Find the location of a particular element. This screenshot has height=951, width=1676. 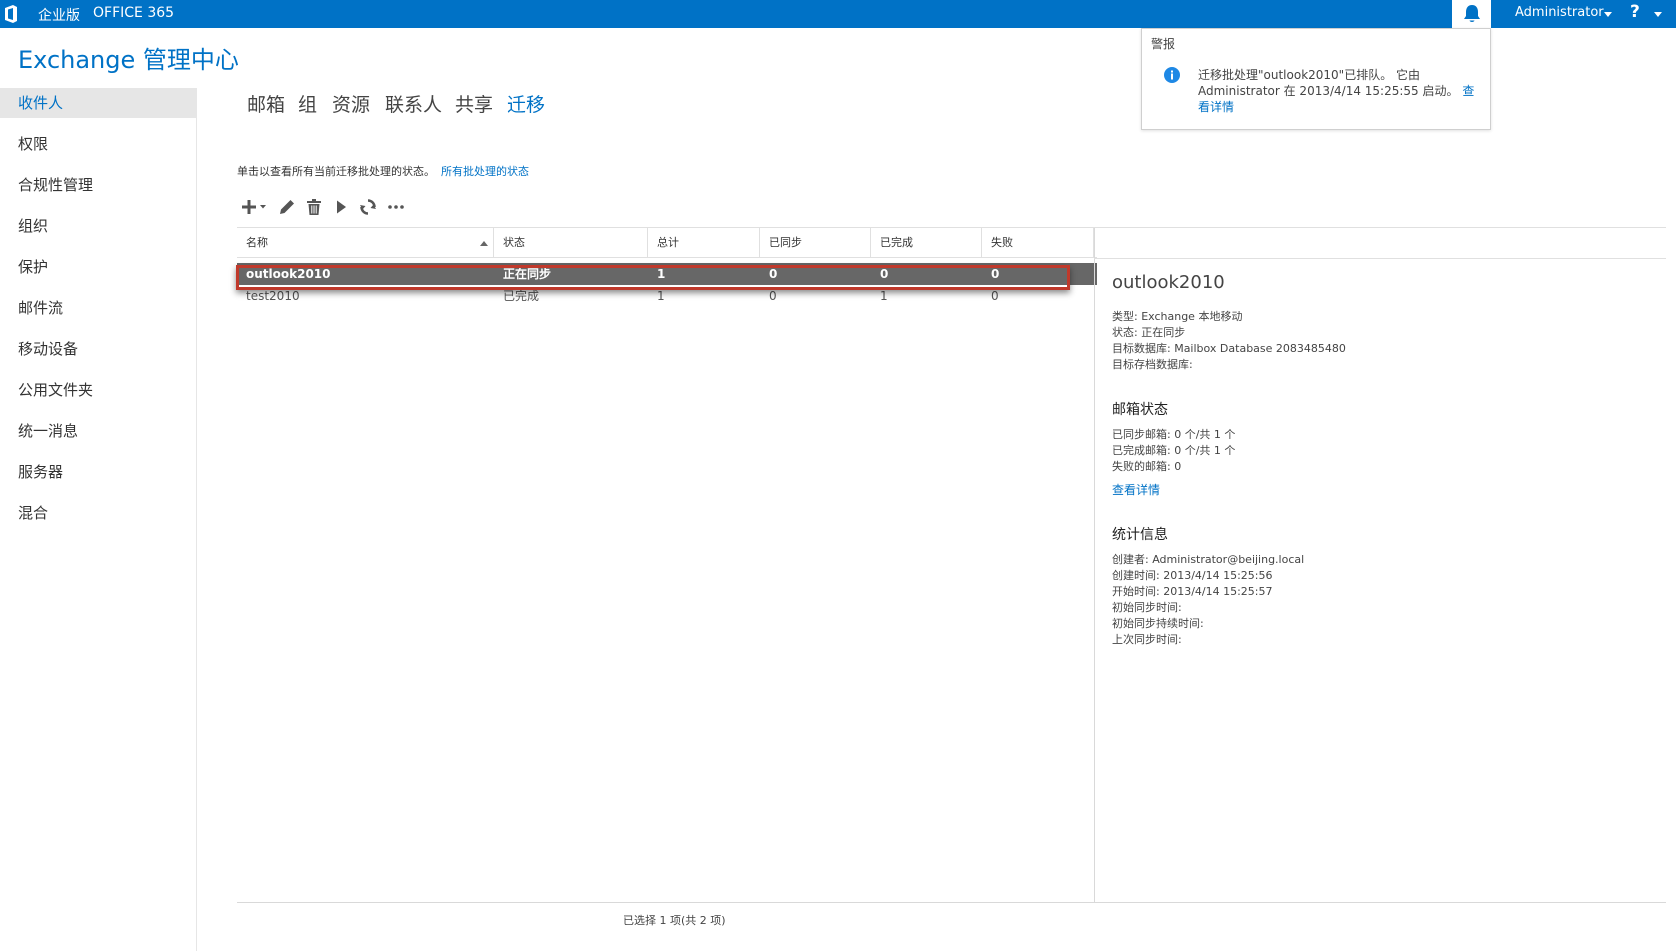

table-header: 名称 状态 总计 已同步 已完成 失败 is located at coordinates (667, 242).